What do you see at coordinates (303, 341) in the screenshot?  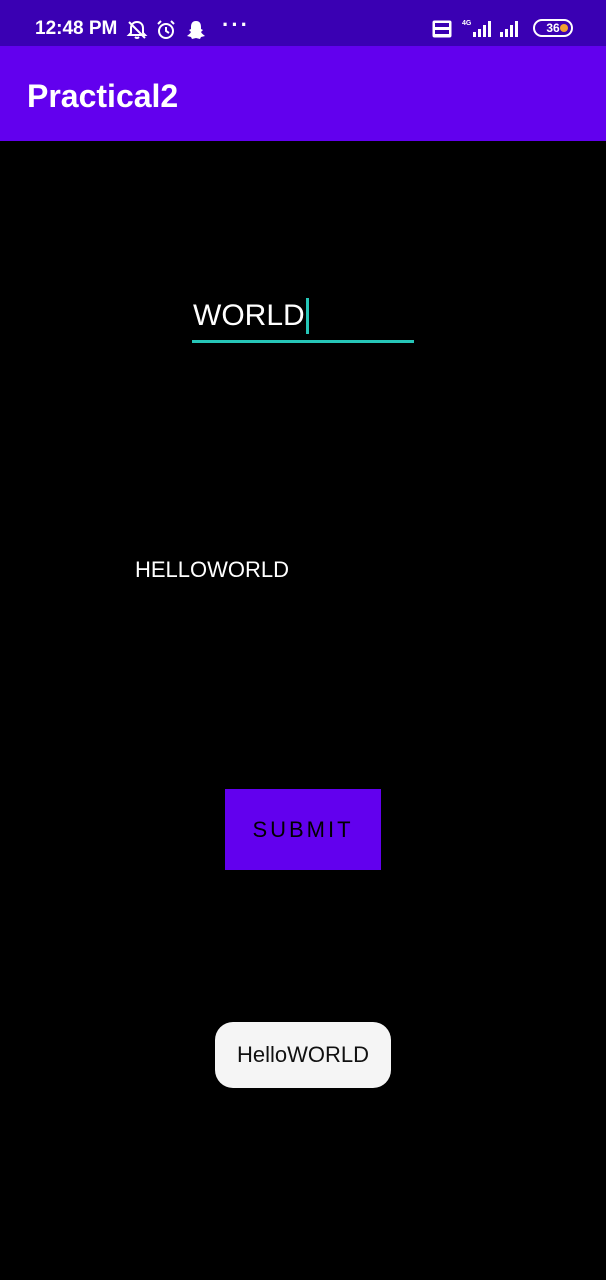 I see `text-input-underline` at bounding box center [303, 341].